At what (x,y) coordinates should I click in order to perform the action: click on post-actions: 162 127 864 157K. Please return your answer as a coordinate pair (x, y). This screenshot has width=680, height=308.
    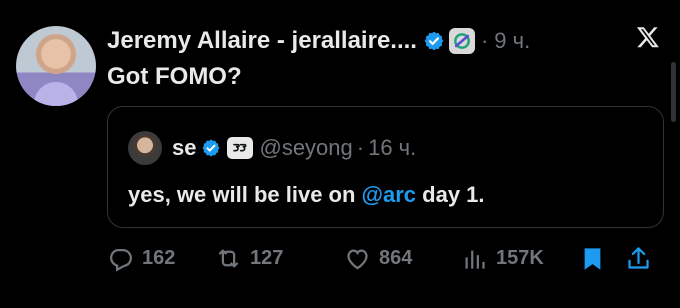
    Looking at the image, I should click on (387, 258).